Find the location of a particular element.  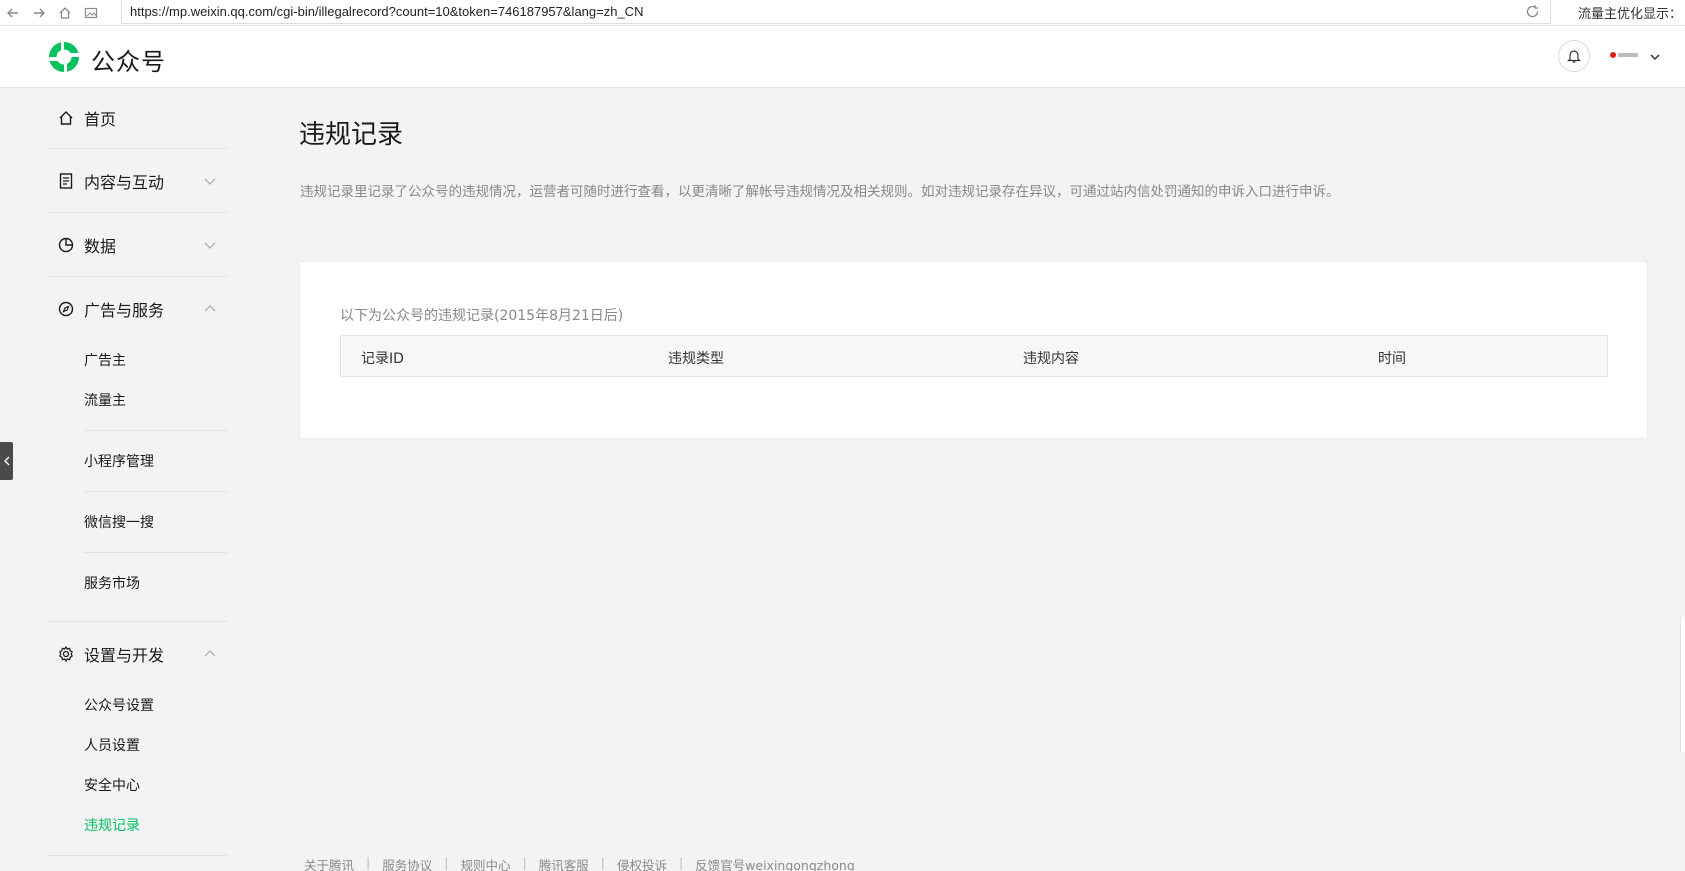

forward-icon is located at coordinates (39, 13).